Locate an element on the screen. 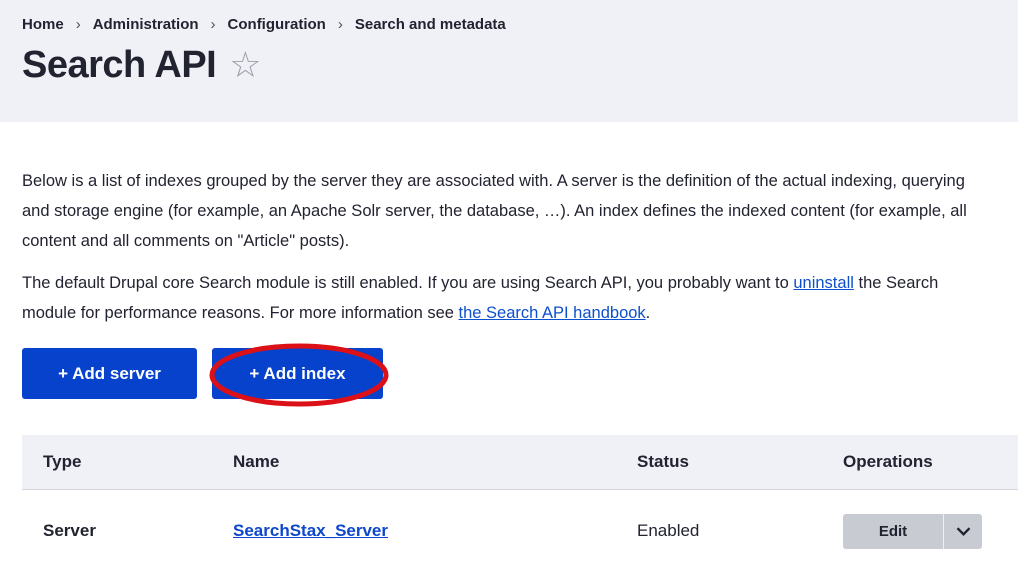 The width and height of the screenshot is (1018, 576). operations-dropbutton: Edit is located at coordinates (912, 531).